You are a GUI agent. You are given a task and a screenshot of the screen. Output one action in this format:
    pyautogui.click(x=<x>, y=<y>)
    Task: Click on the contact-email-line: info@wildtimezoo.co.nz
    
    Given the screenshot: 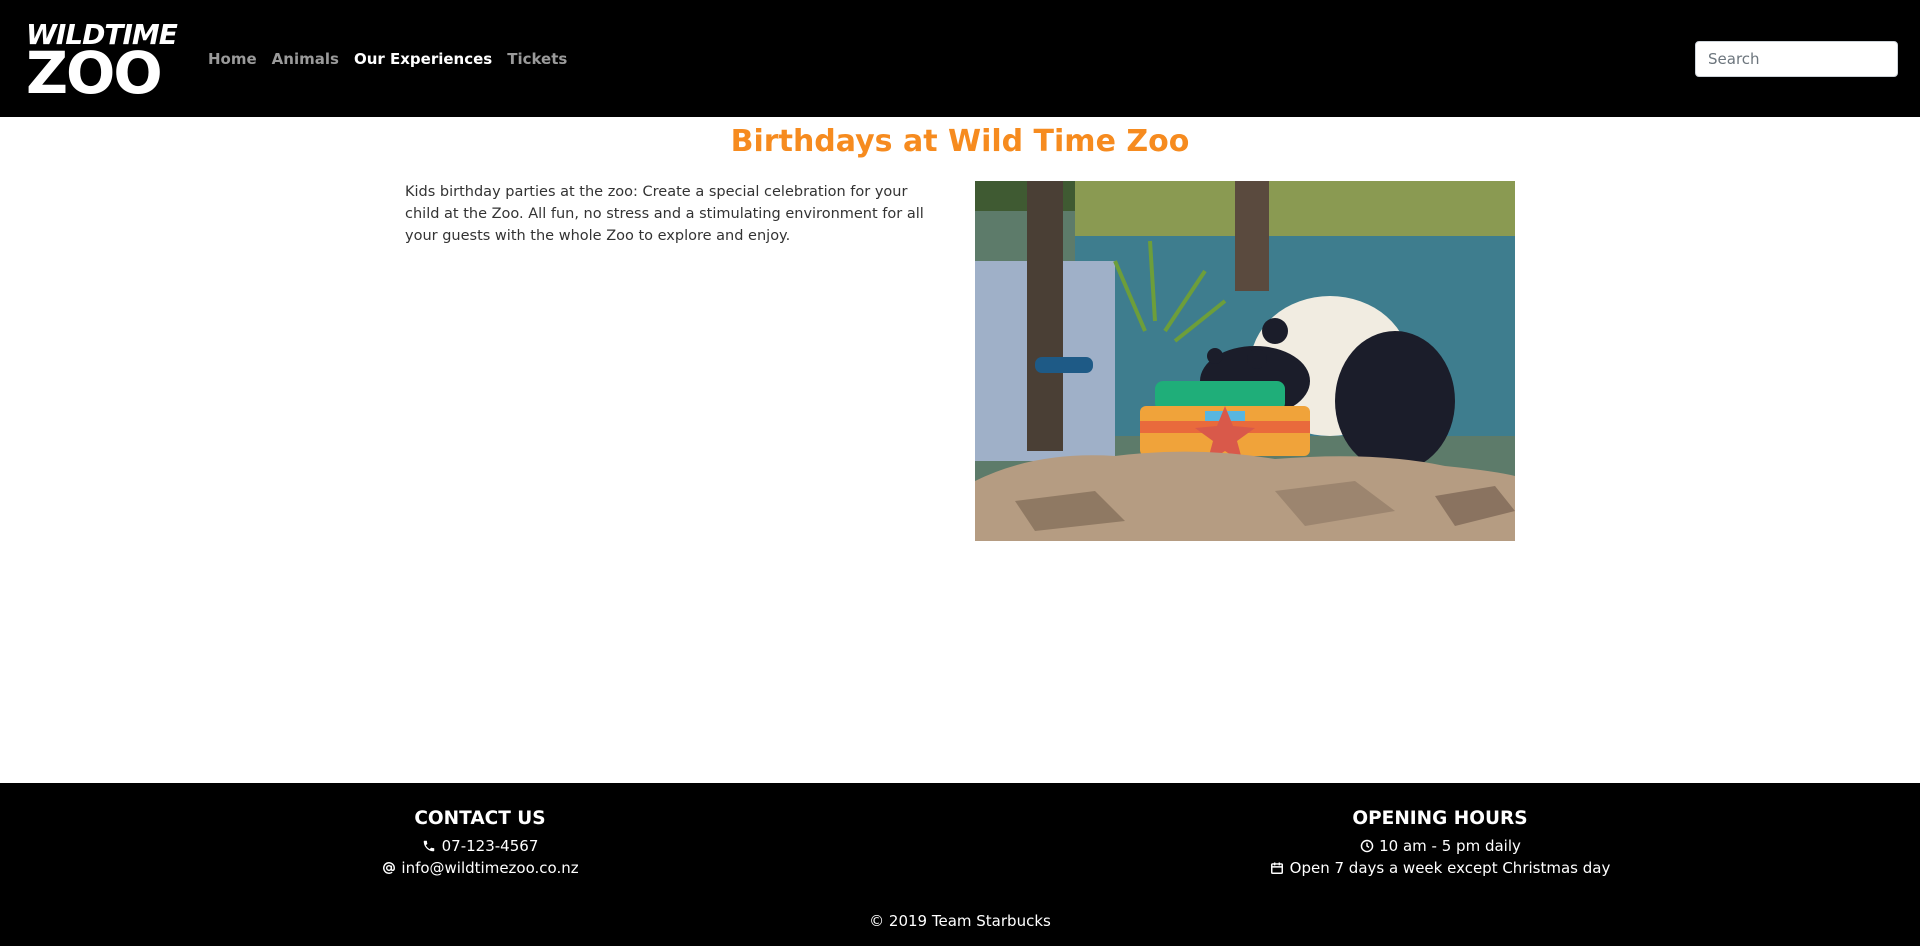 What is the action you would take?
    pyautogui.click(x=480, y=868)
    